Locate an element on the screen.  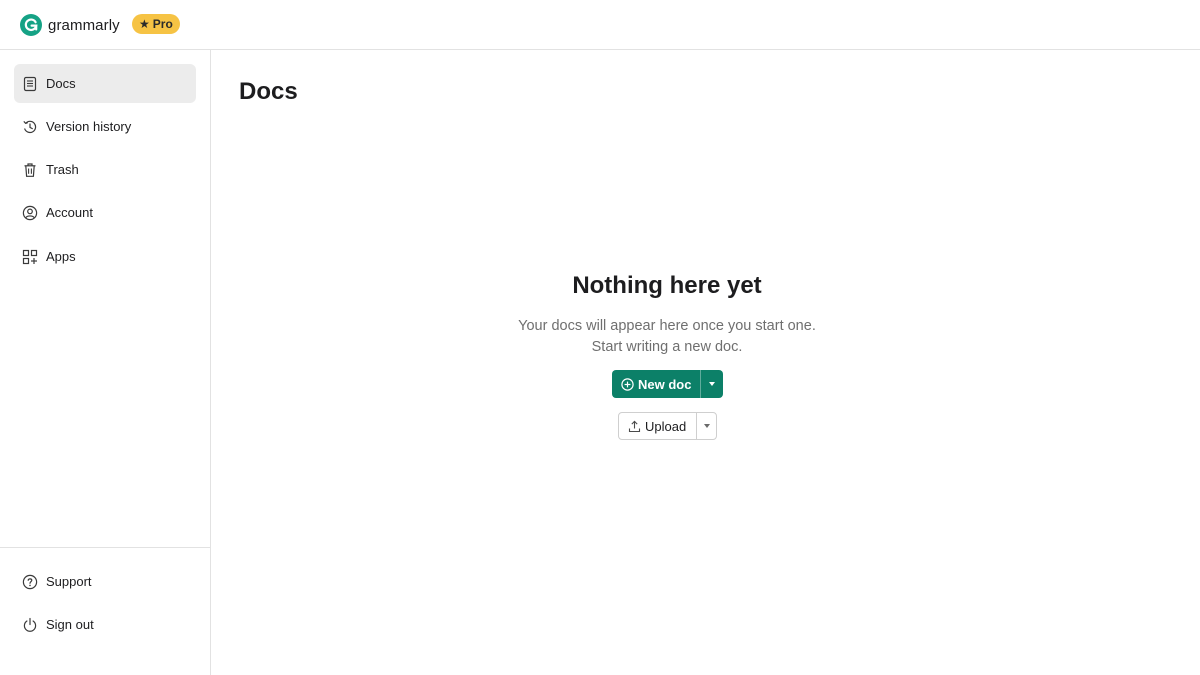
upload-icon is located at coordinates (634, 426).